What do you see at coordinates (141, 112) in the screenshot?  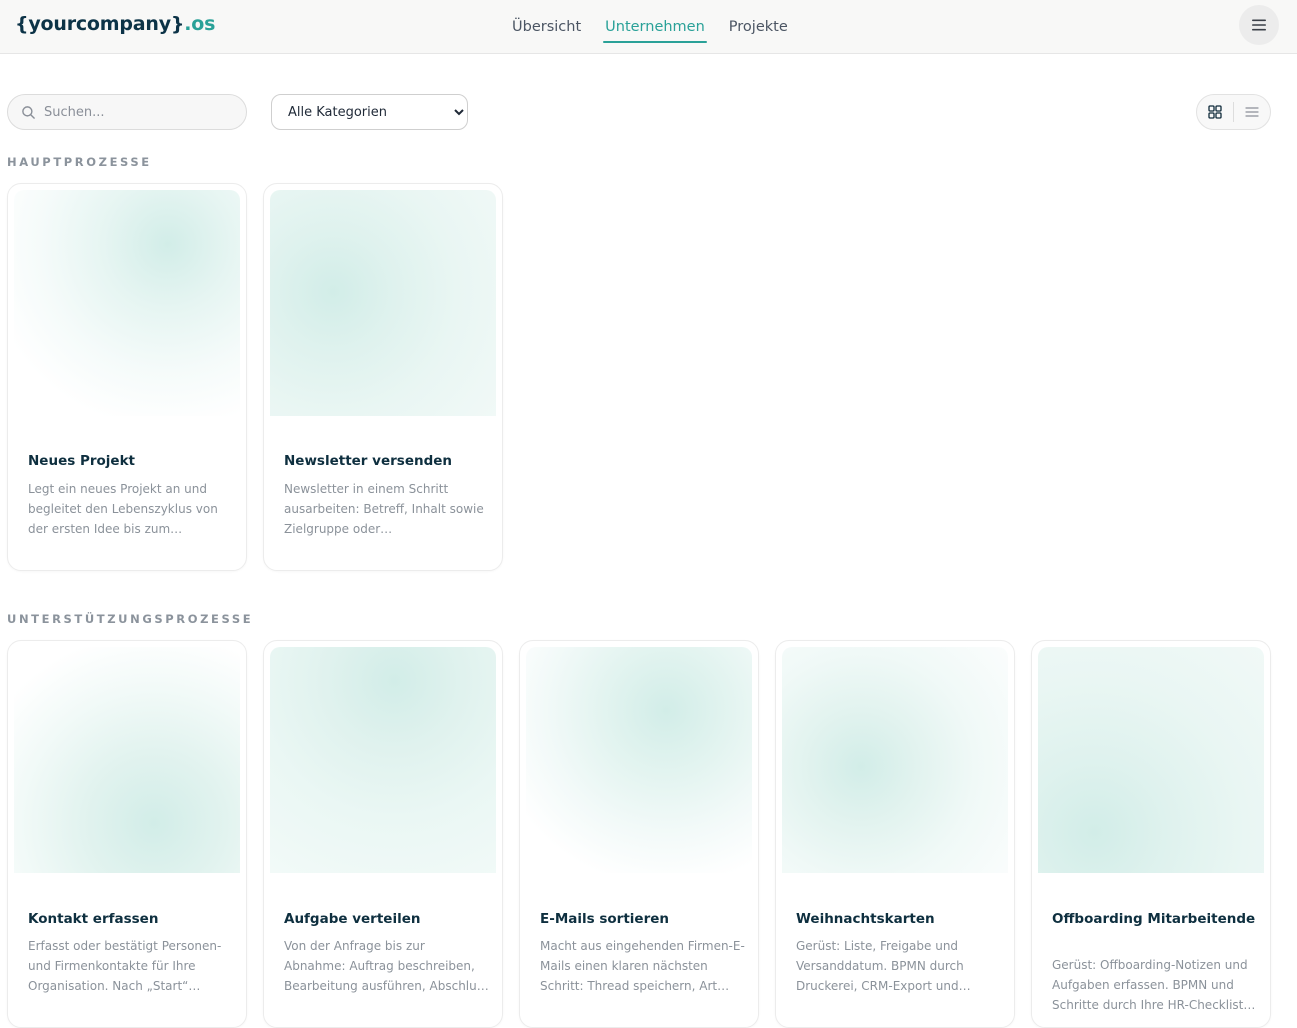 I see `search-input` at bounding box center [141, 112].